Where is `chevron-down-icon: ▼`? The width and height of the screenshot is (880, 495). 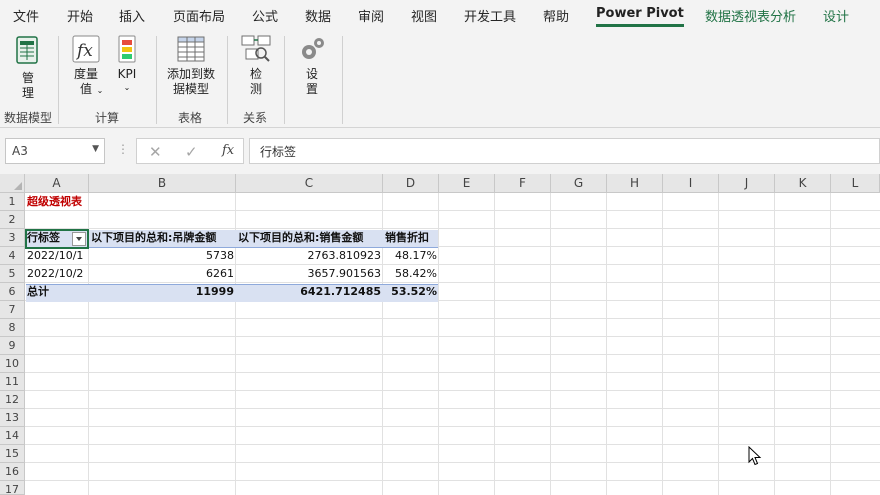 chevron-down-icon: ▼ is located at coordinates (95, 149).